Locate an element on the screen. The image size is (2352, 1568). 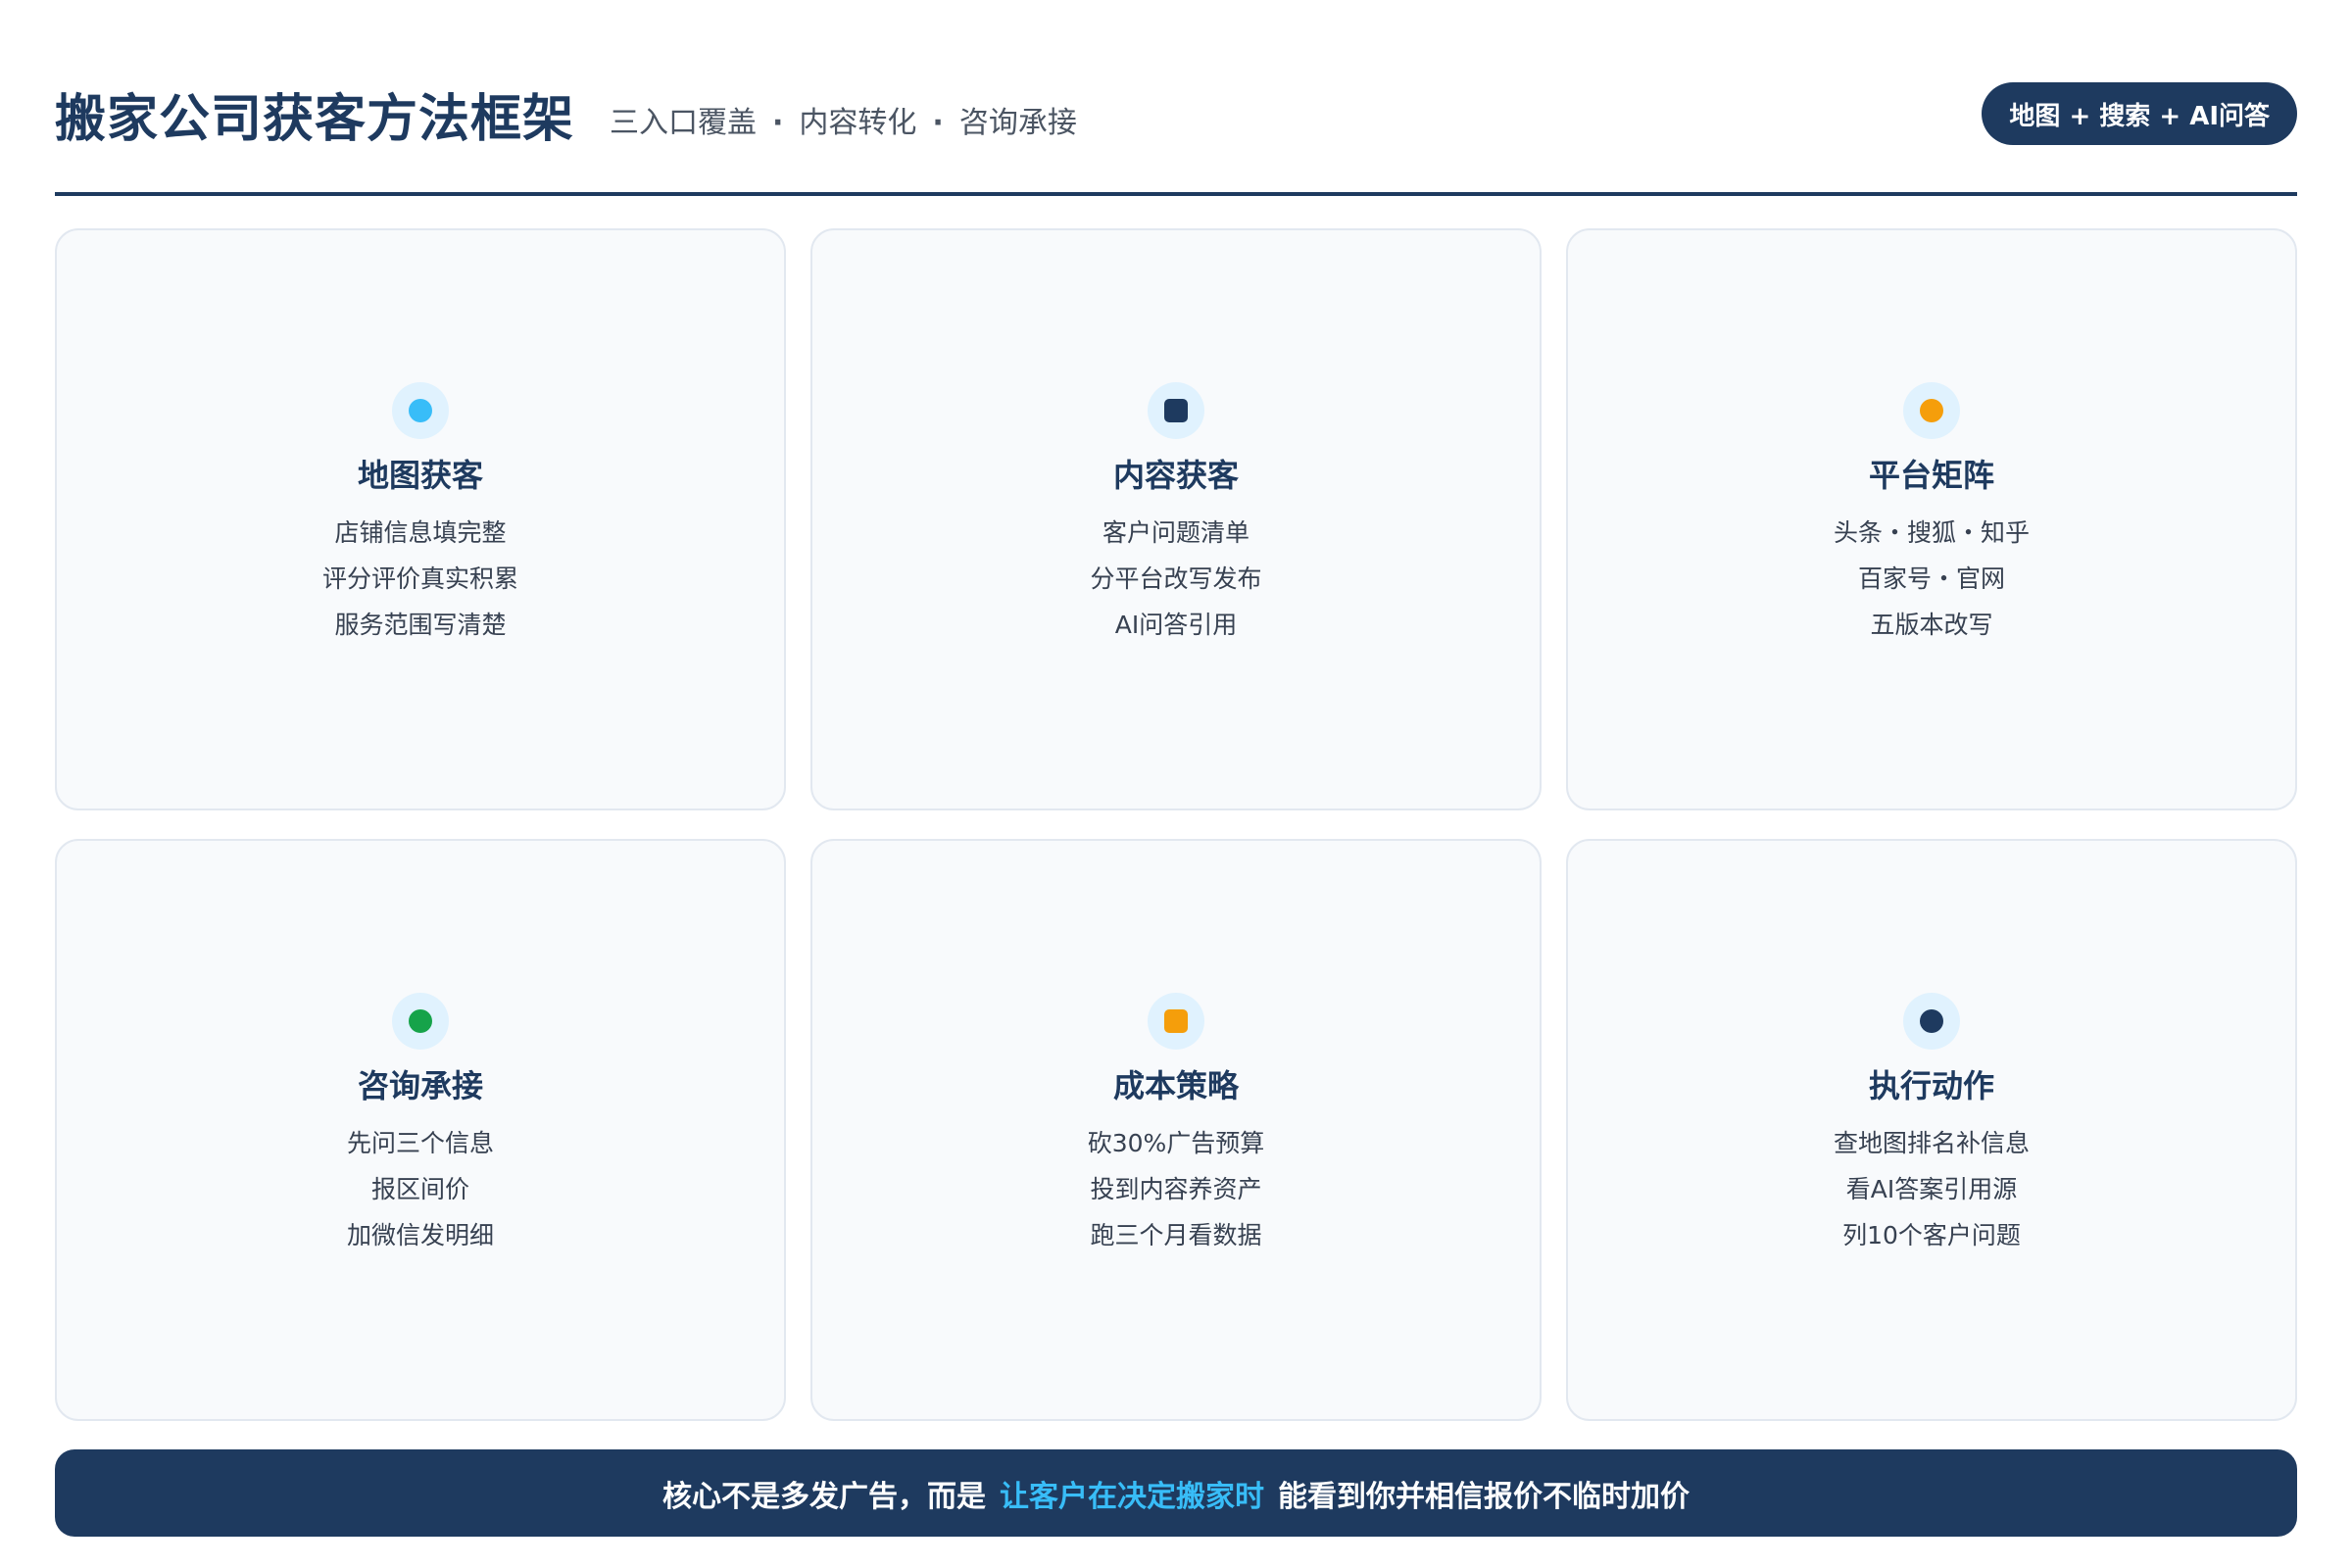
card-title: 平台矩阵 is located at coordinates (1931, 475).